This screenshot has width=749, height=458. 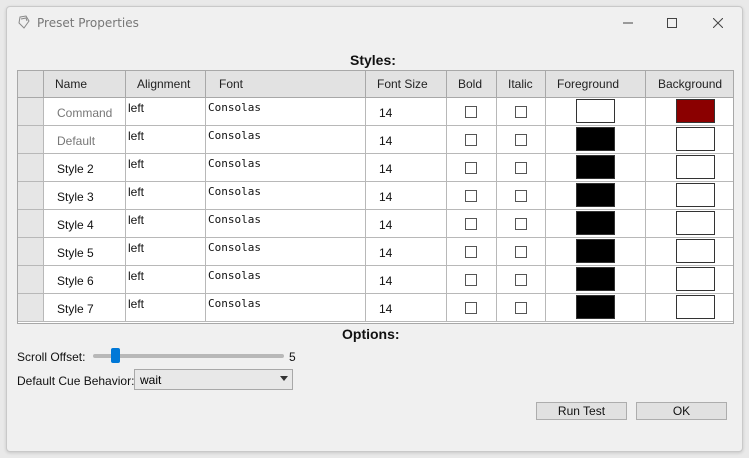 What do you see at coordinates (166, 84) in the screenshot?
I see `column-header-alignment: Alignment` at bounding box center [166, 84].